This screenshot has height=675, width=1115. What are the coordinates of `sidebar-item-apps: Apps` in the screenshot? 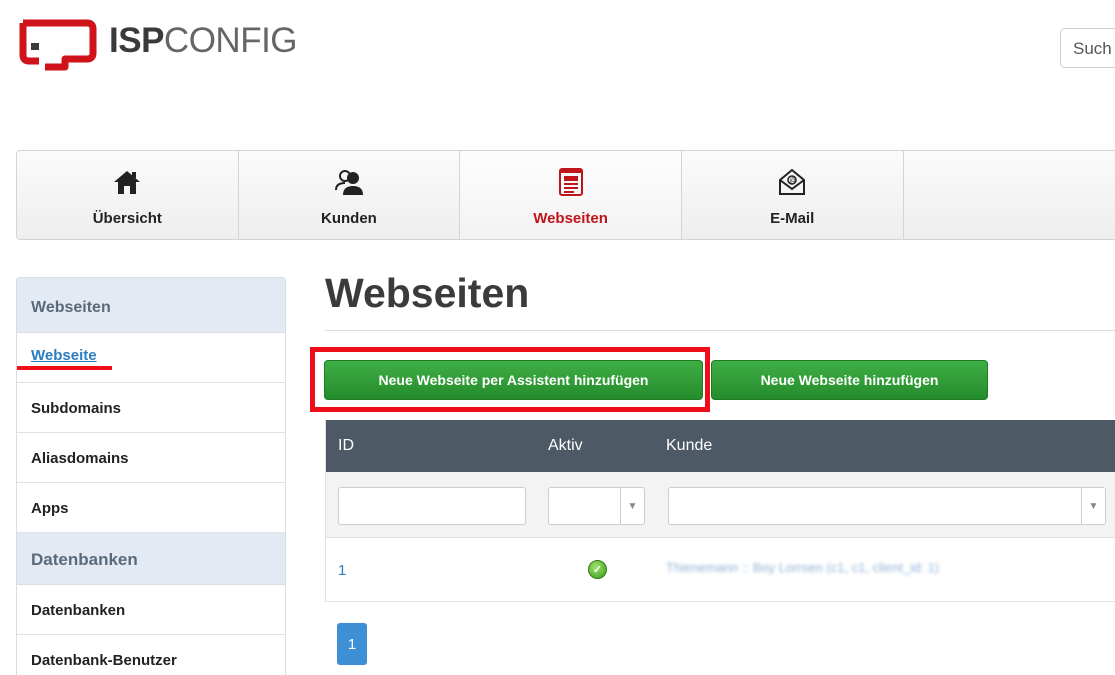 It's located at (151, 508).